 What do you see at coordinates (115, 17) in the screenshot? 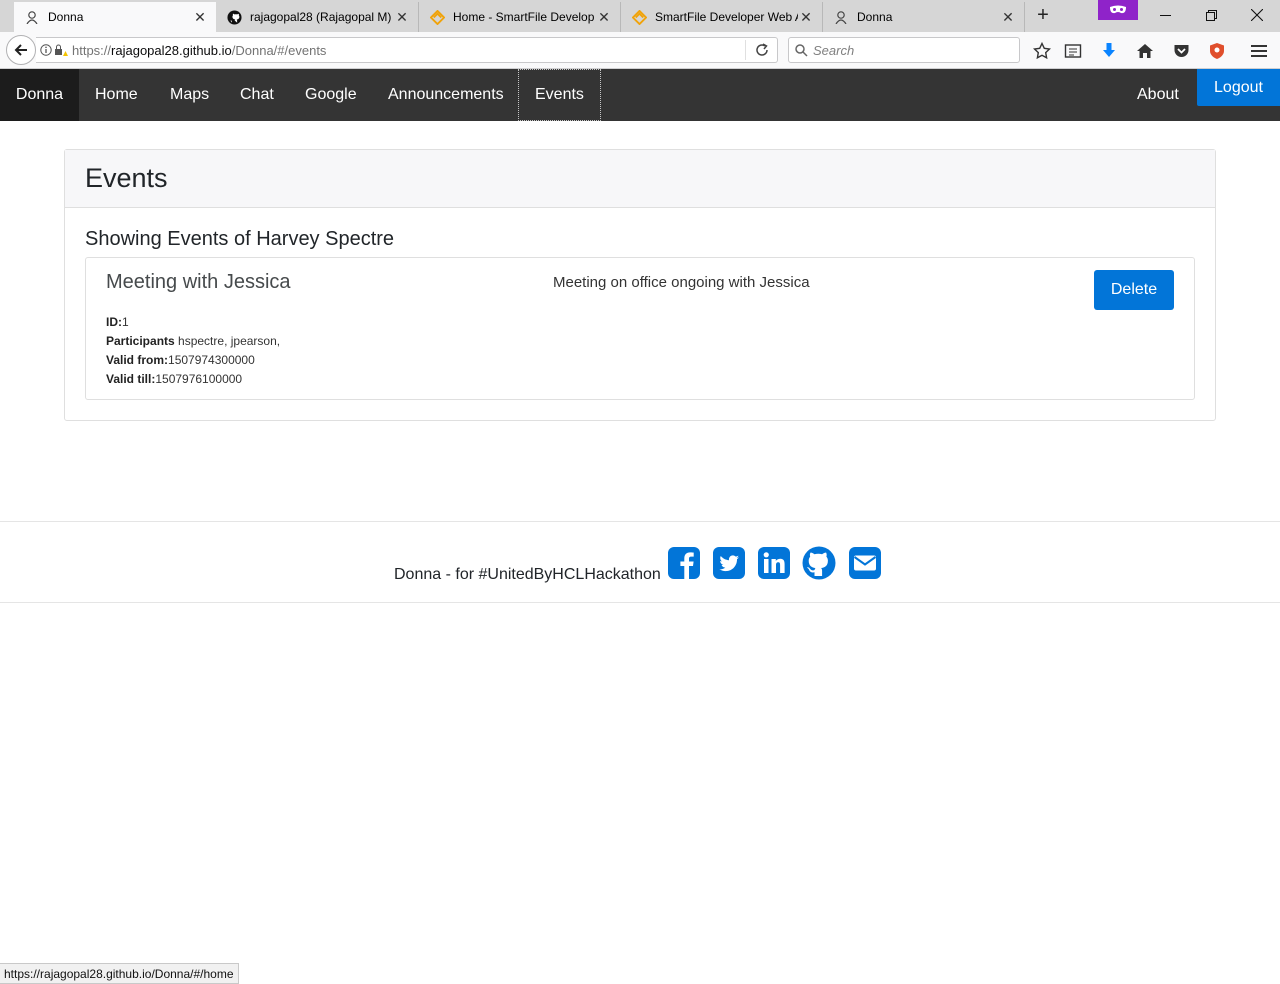
I see `browser-tab-donna: Donna ✕` at bounding box center [115, 17].